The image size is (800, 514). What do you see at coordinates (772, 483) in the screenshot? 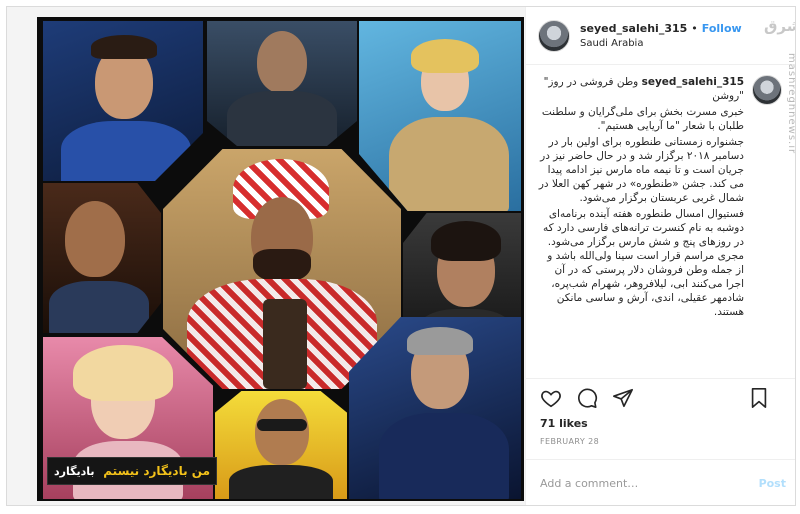
I see `post-comment-button: Post` at bounding box center [772, 483].